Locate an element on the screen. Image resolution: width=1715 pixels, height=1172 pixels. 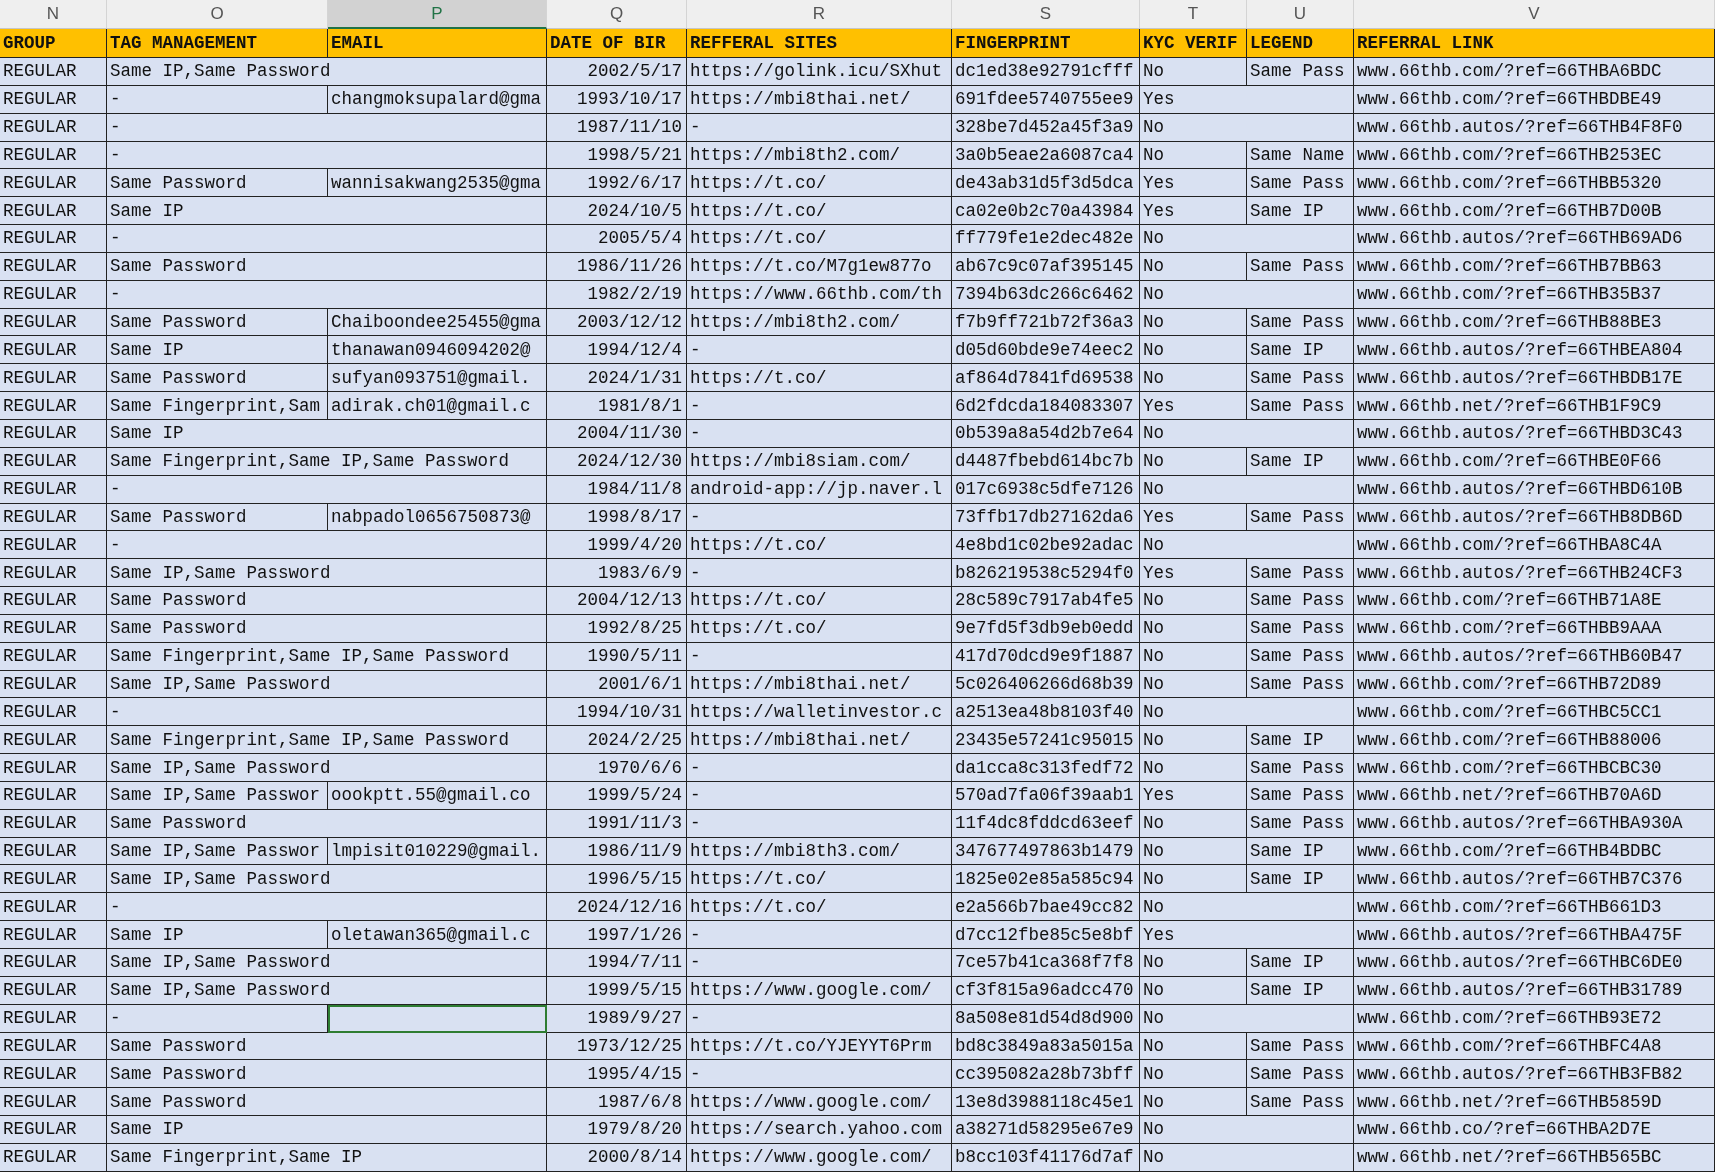
table-cell: 347677497863b1479 is located at coordinates (1046, 851).